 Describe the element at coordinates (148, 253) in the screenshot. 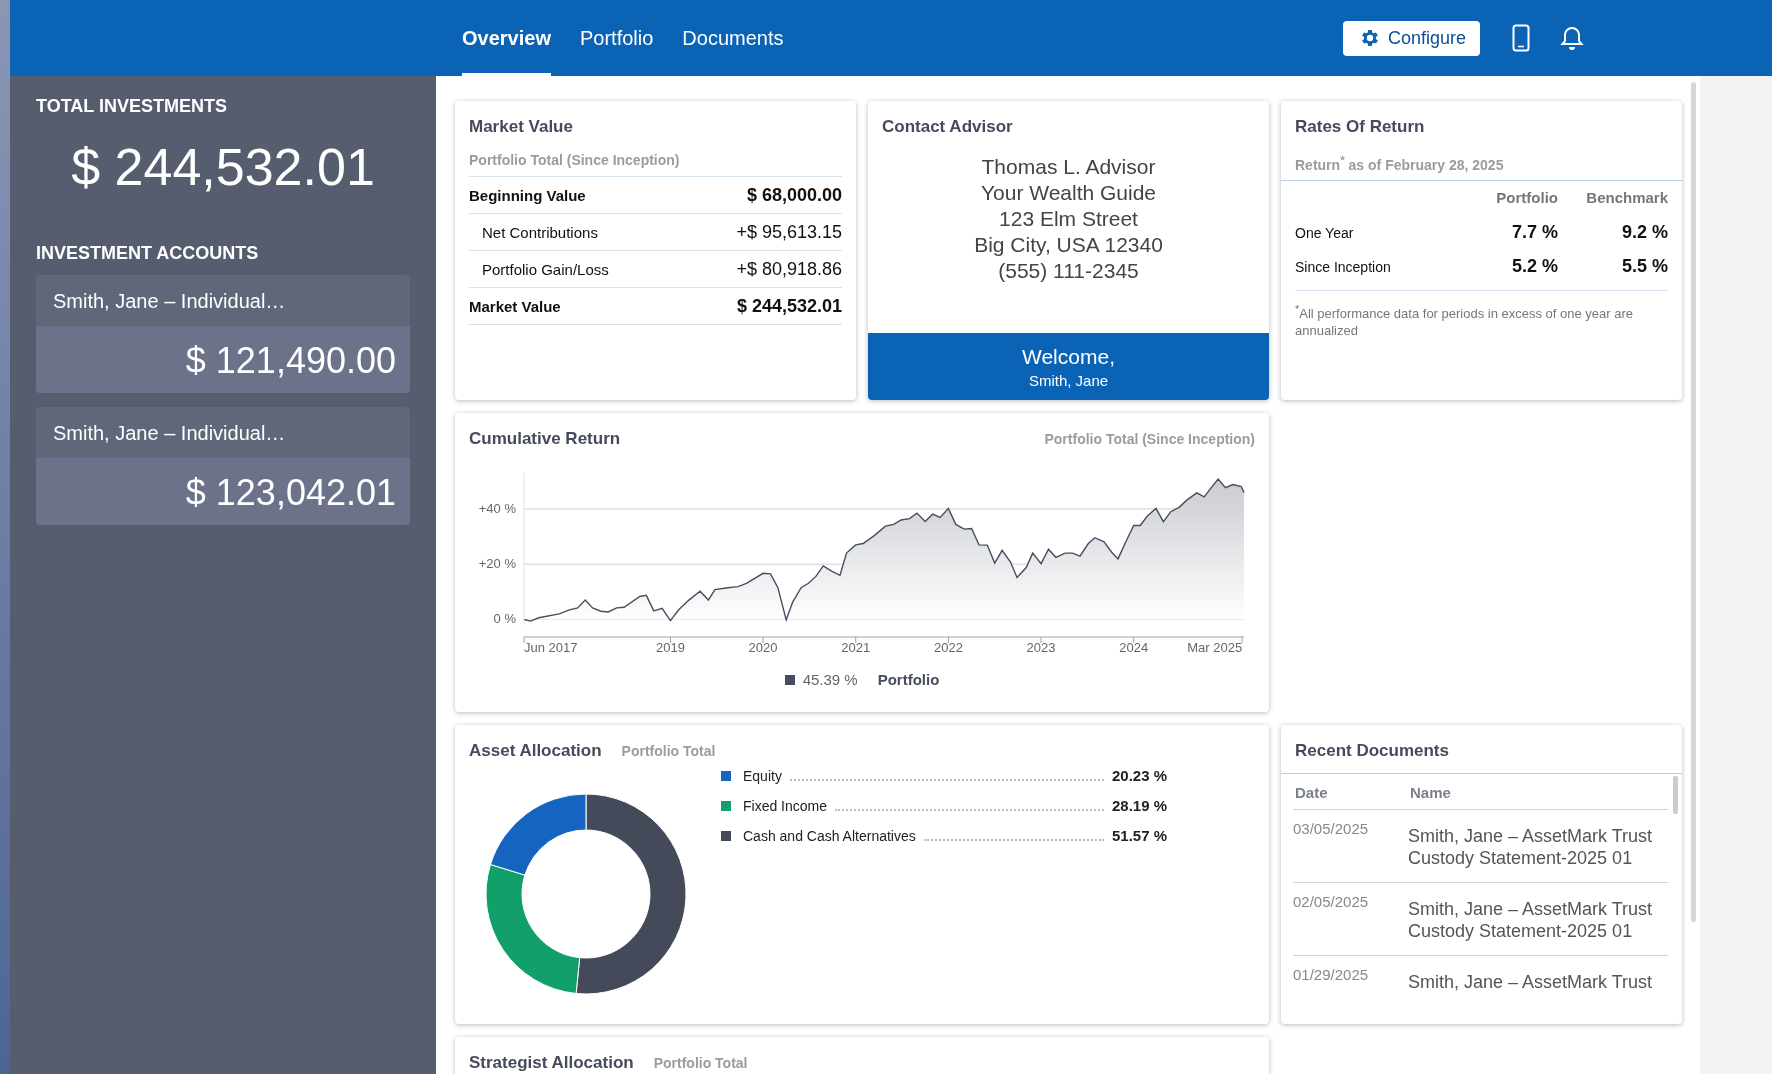

I see `section-label: INVESTMENT ACCOUNTS` at that location.